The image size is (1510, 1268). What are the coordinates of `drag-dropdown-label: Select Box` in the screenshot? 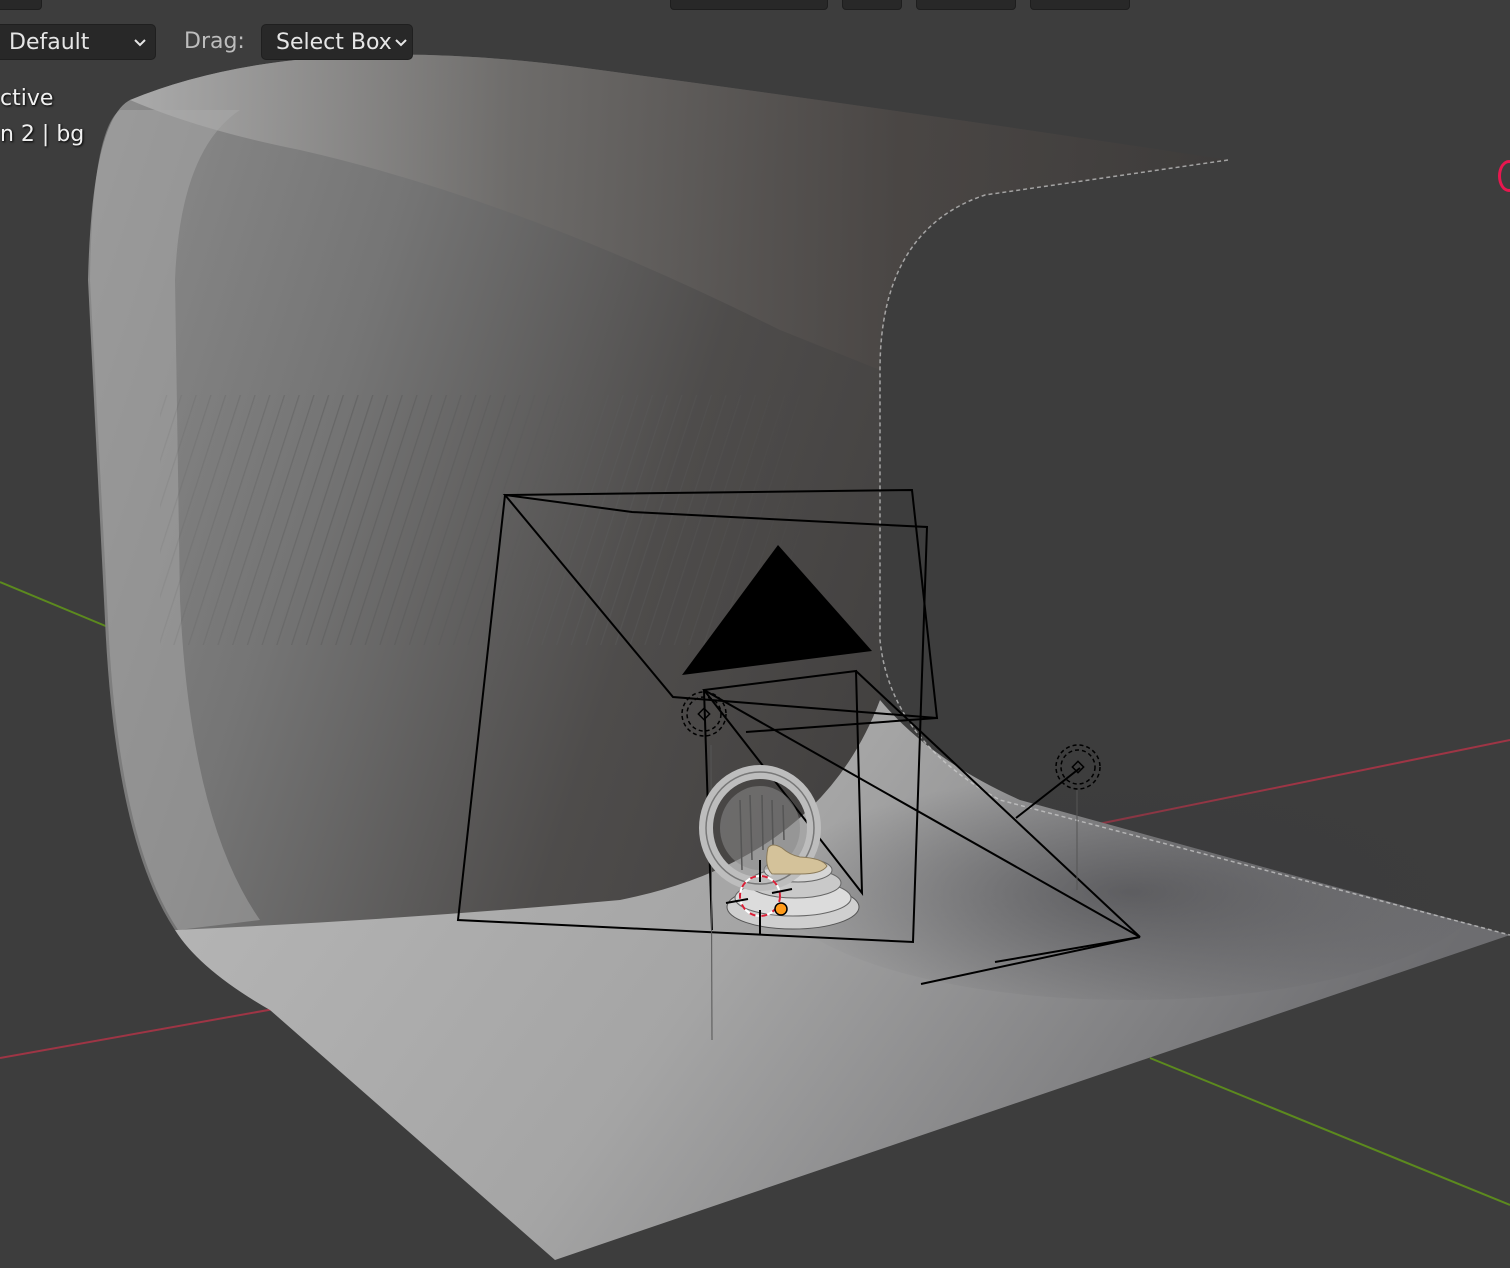 It's located at (334, 42).